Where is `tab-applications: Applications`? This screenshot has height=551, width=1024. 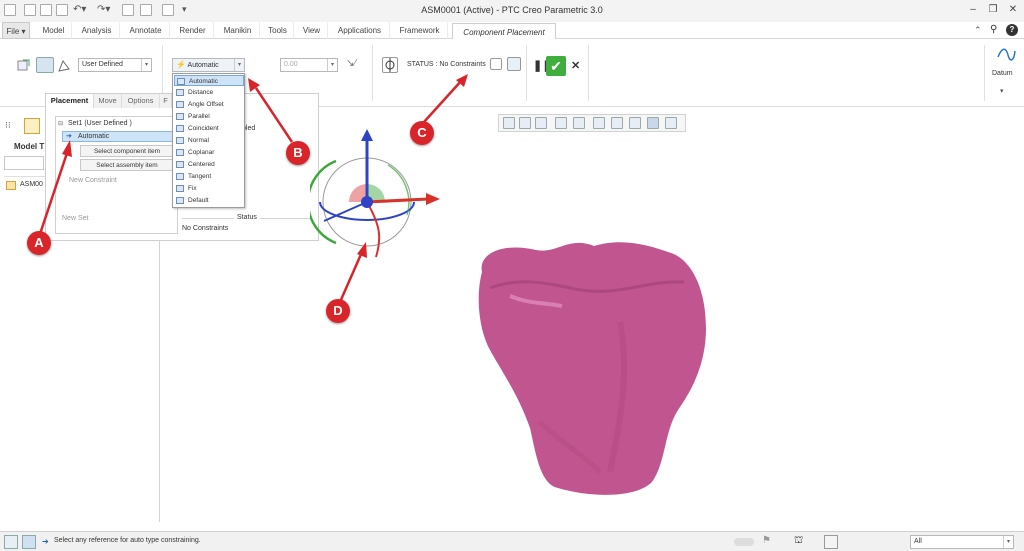 tab-applications: Applications is located at coordinates (360, 30).